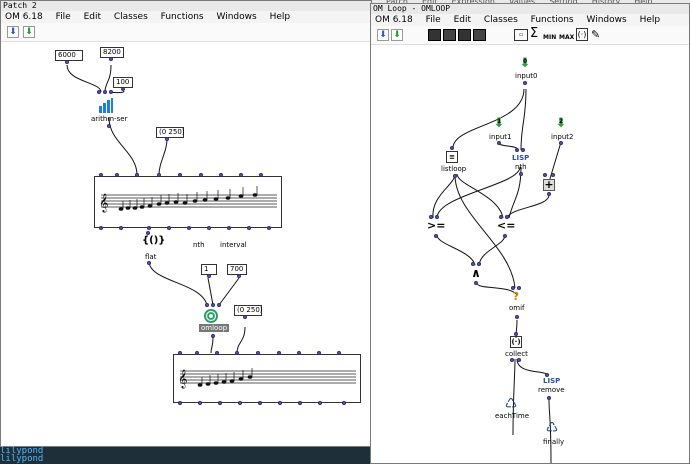  What do you see at coordinates (552, 428) in the screenshot?
I see `finally-icon: ♺` at bounding box center [552, 428].